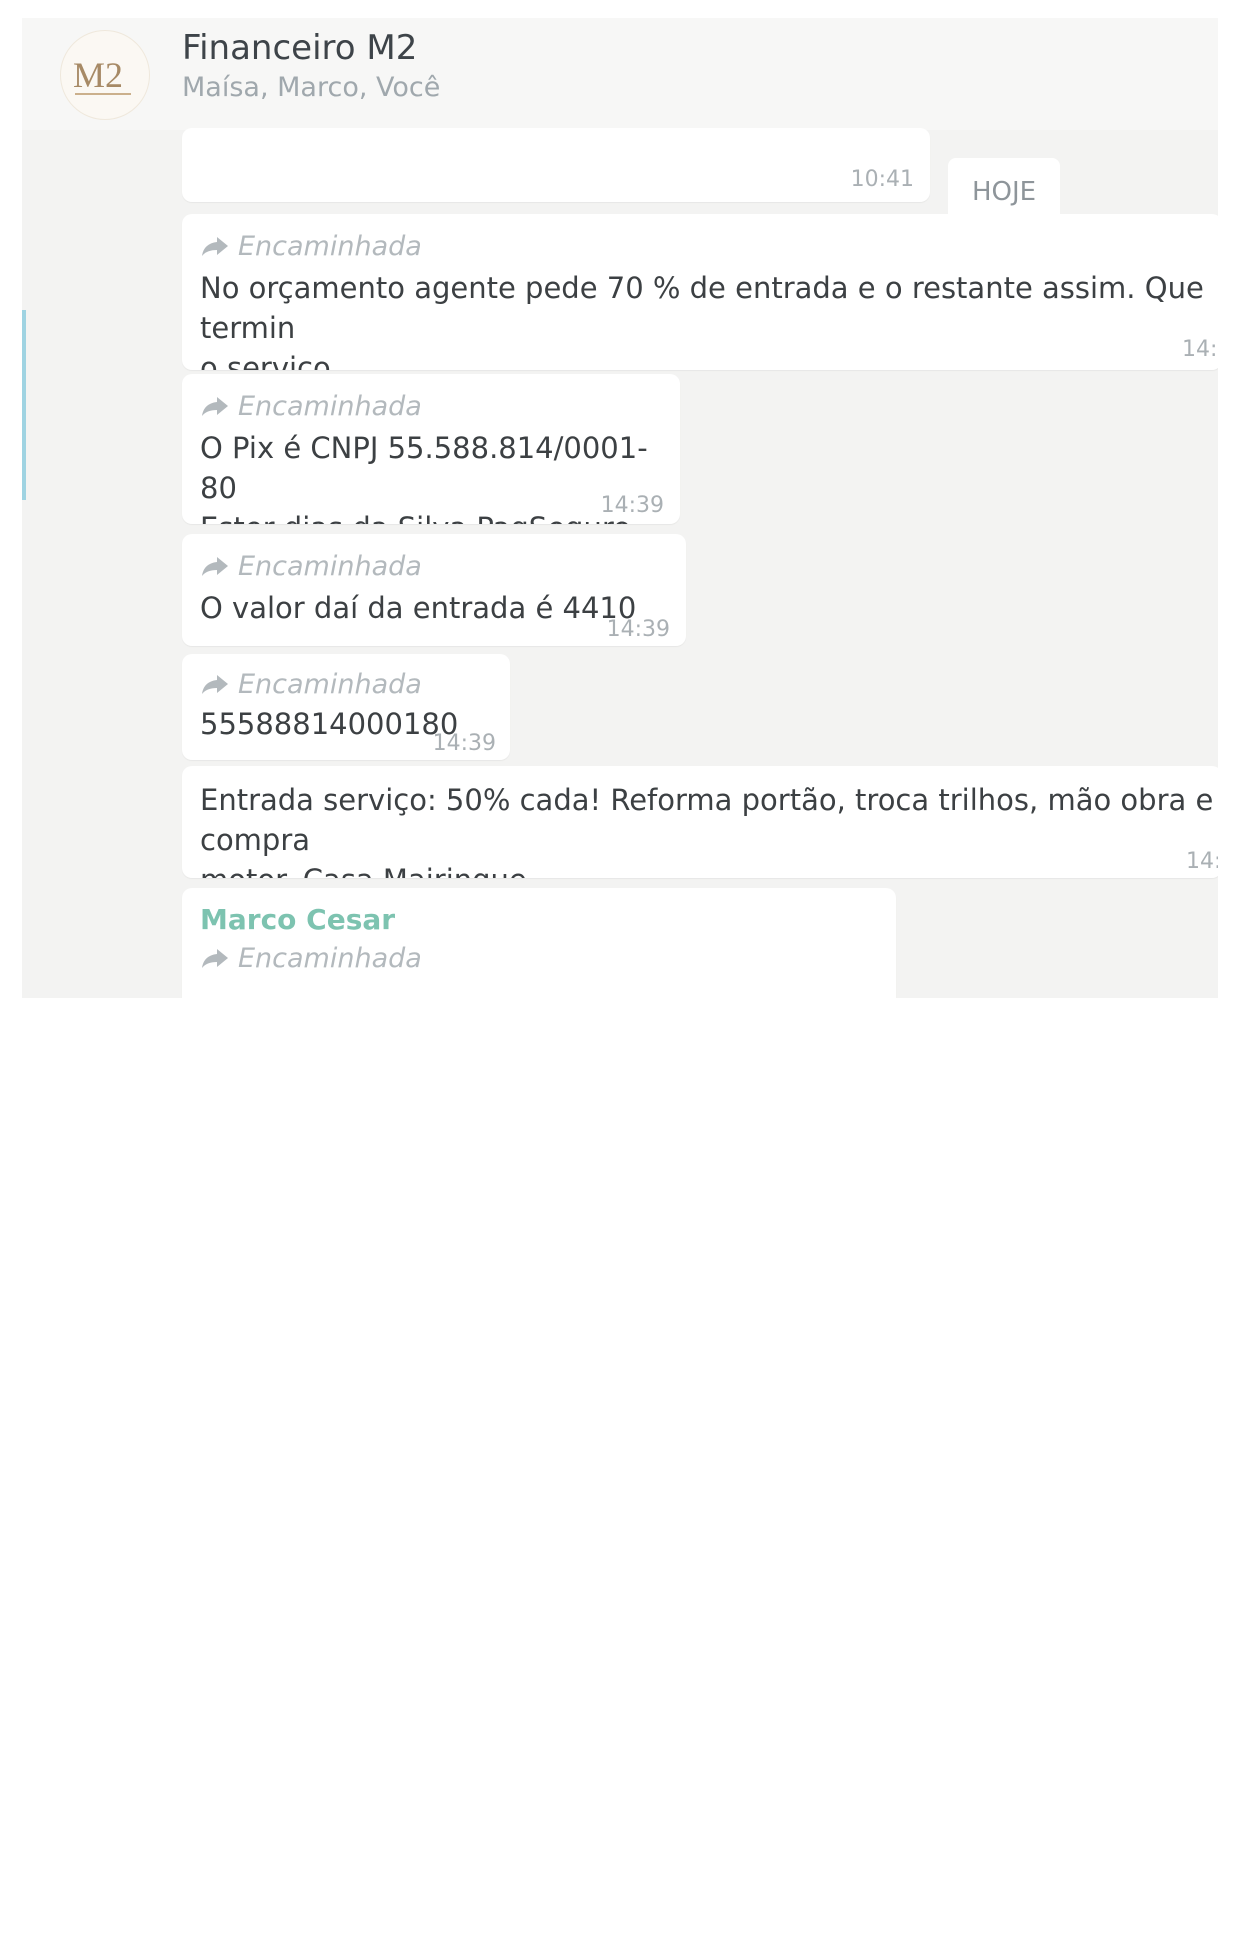 The width and height of the screenshot is (1240, 1948). Describe the element at coordinates (1202, 861) in the screenshot. I see `message-time: 14:4` at that location.